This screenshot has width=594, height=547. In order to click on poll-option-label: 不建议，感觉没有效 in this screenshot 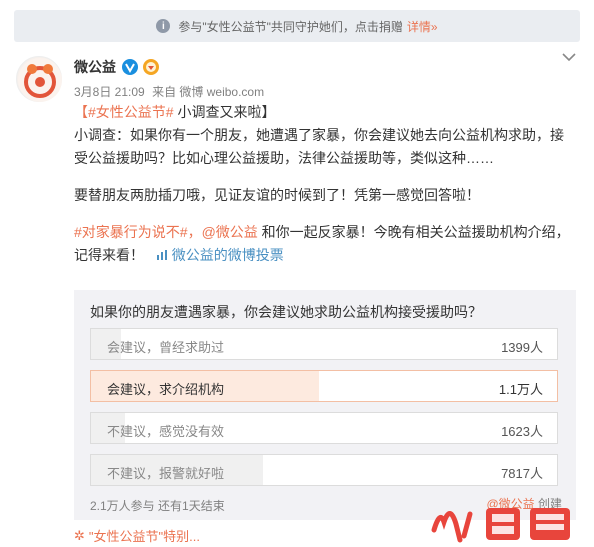, I will do `click(166, 431)`.